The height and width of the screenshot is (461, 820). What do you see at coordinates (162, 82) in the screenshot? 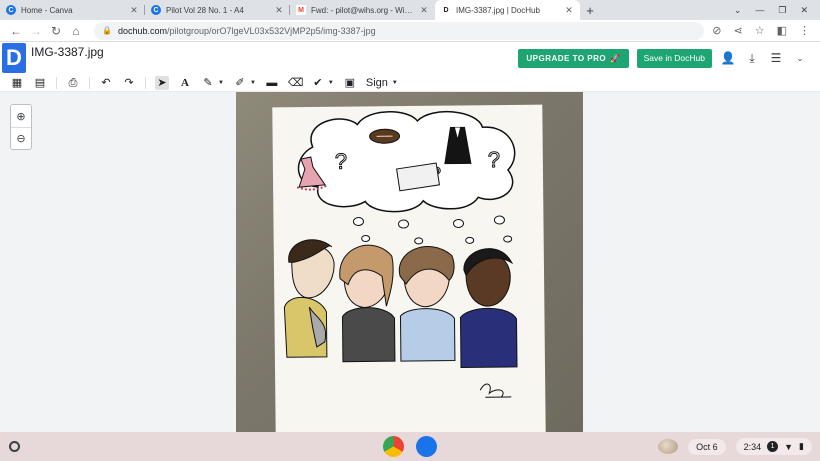
I see `pointer-icon: ➤` at bounding box center [162, 82].